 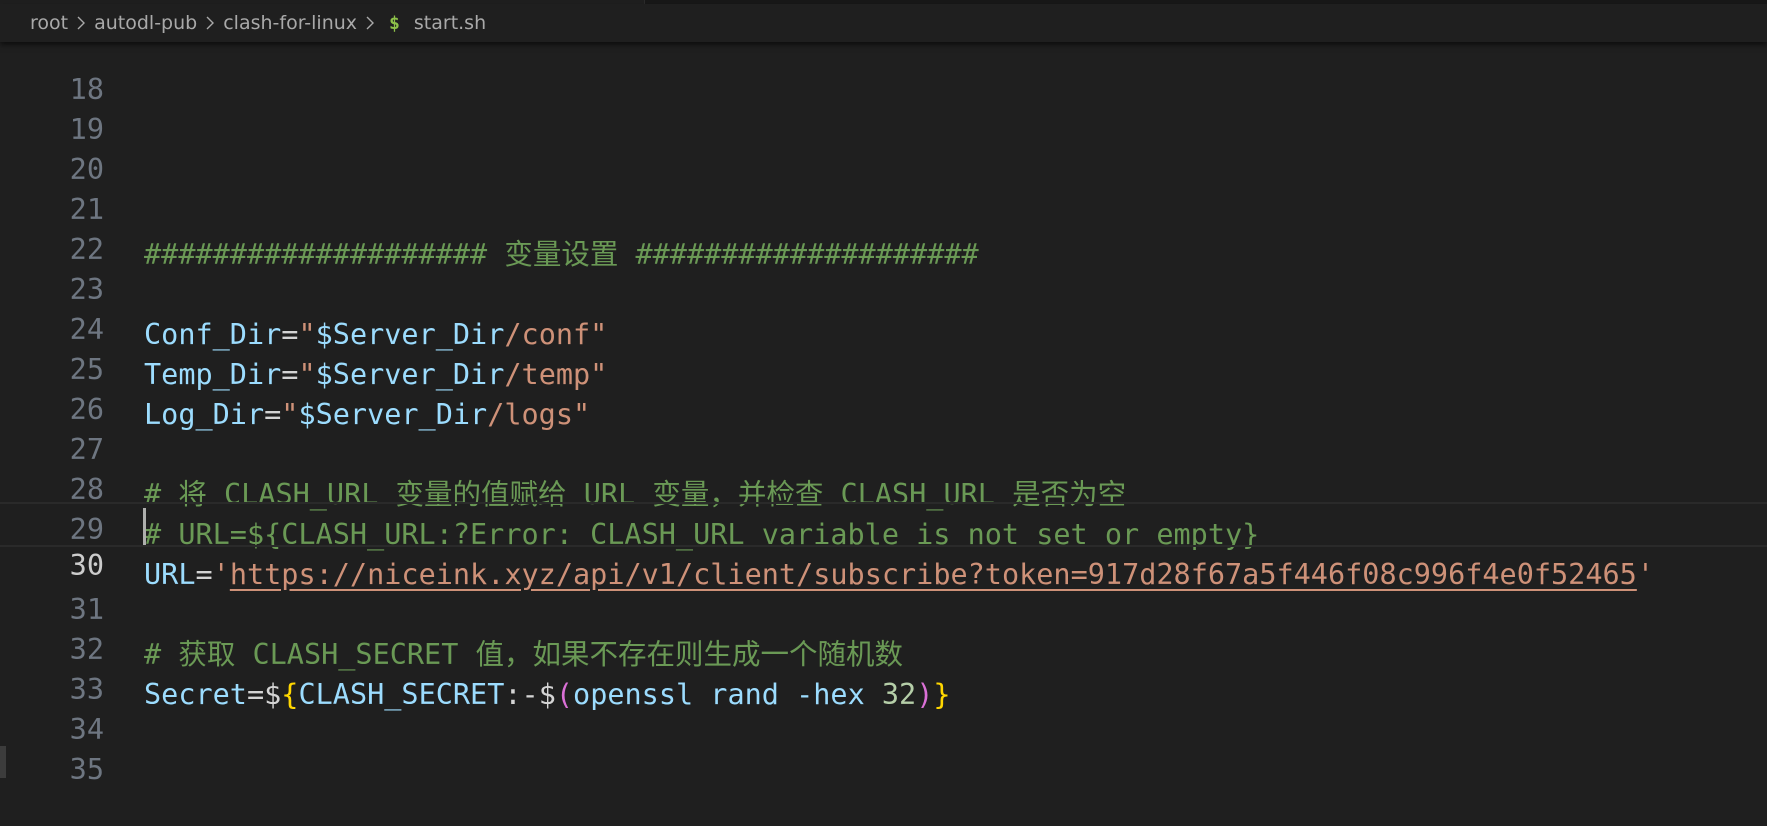 I want to click on code-line: 34, so click(x=883, y=704).